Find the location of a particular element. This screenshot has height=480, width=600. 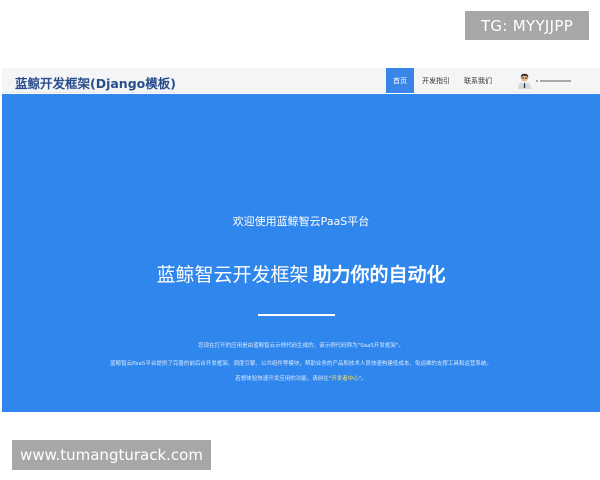

nav-item-home: 首页 is located at coordinates (400, 80).